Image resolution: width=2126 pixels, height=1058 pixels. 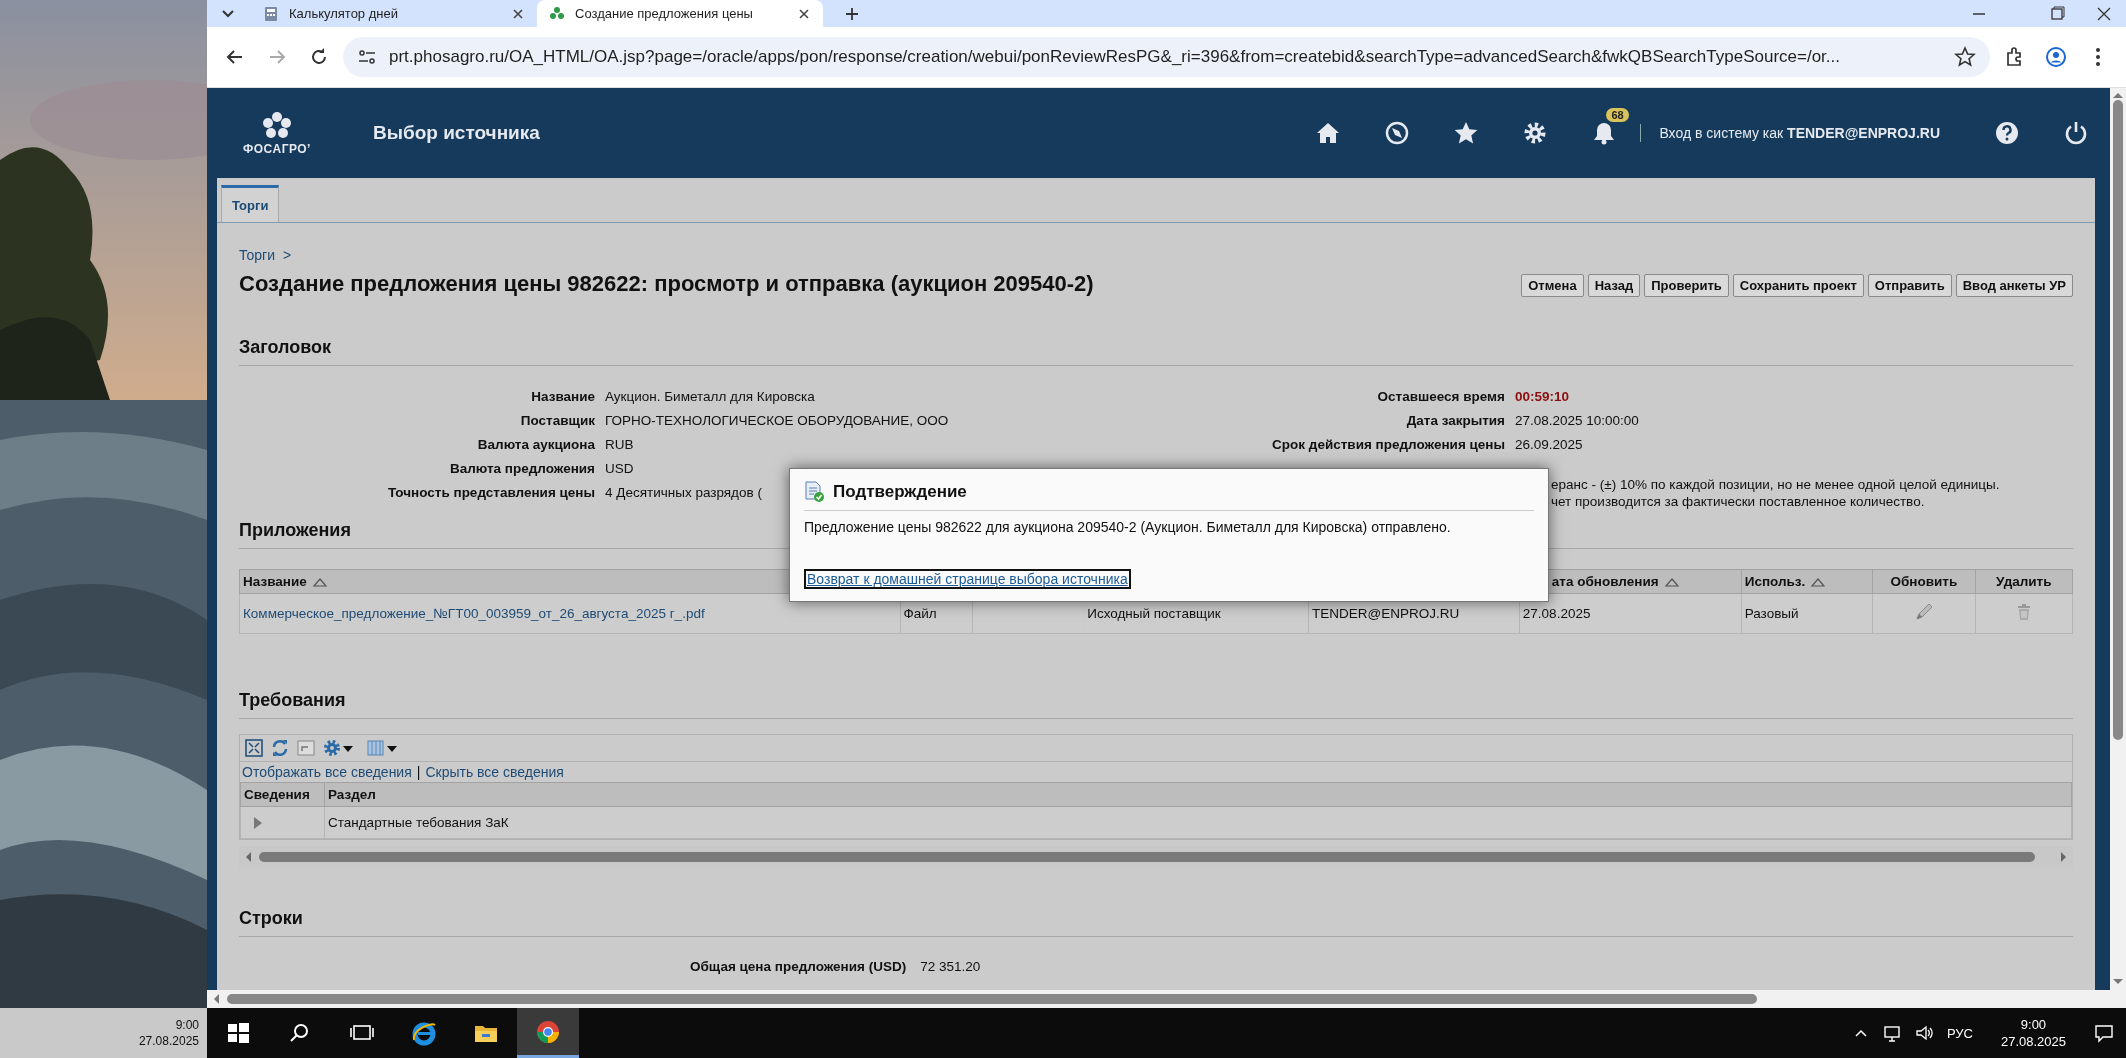 What do you see at coordinates (521, 468) in the screenshot?
I see `field-label: Валюта предложения` at bounding box center [521, 468].